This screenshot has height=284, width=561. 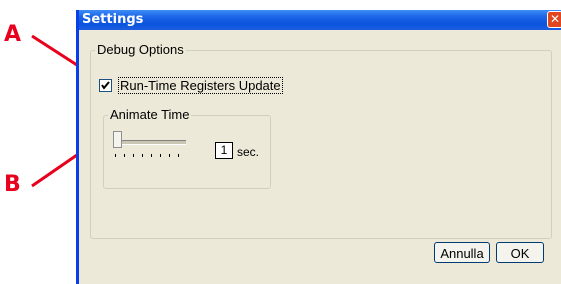 I want to click on animate-time-slider, so click(x=150, y=144).